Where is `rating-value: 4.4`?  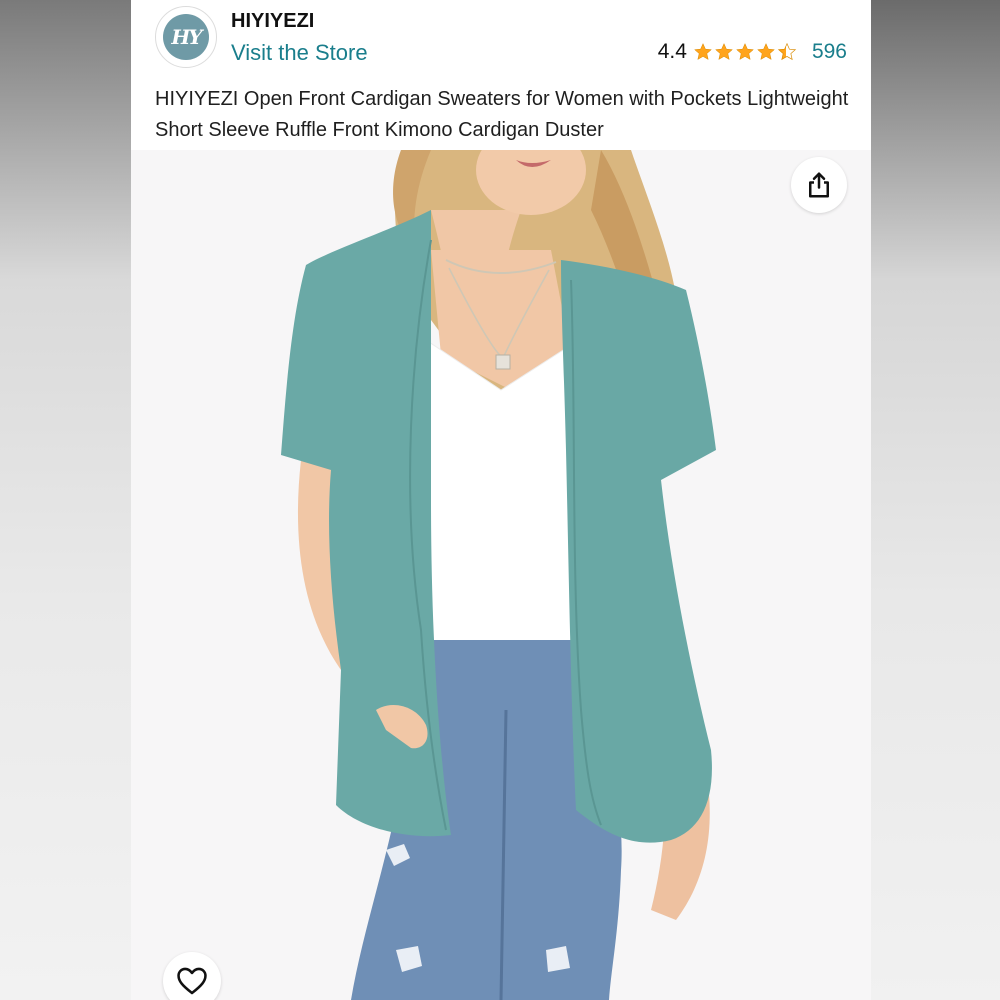 rating-value: 4.4 is located at coordinates (672, 51).